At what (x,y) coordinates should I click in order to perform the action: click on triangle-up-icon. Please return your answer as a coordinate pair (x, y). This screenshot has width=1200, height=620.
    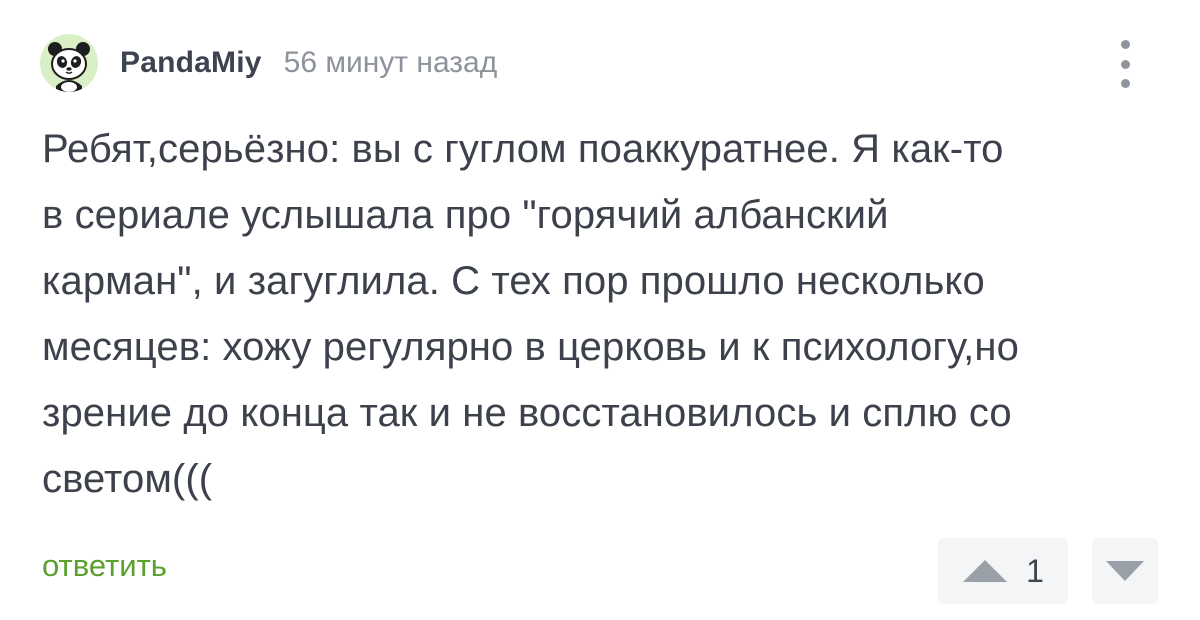
    Looking at the image, I should click on (985, 571).